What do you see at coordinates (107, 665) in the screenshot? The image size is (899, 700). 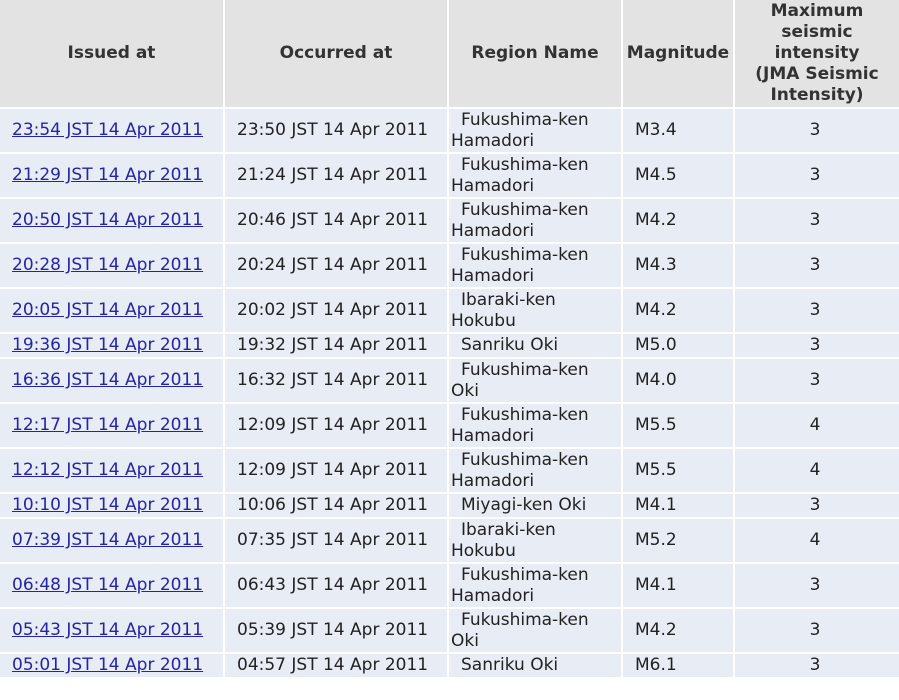 I see `issued-link: 05:01 JST 14 Apr 2011` at bounding box center [107, 665].